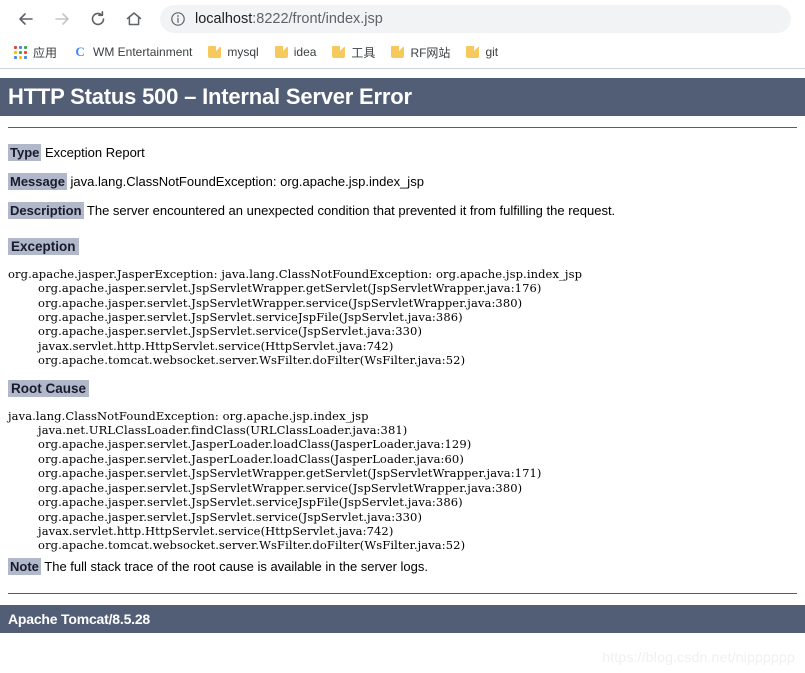 Image resolution: width=805 pixels, height=673 pixels. I want to click on bookmark-label: 工具, so click(363, 52).